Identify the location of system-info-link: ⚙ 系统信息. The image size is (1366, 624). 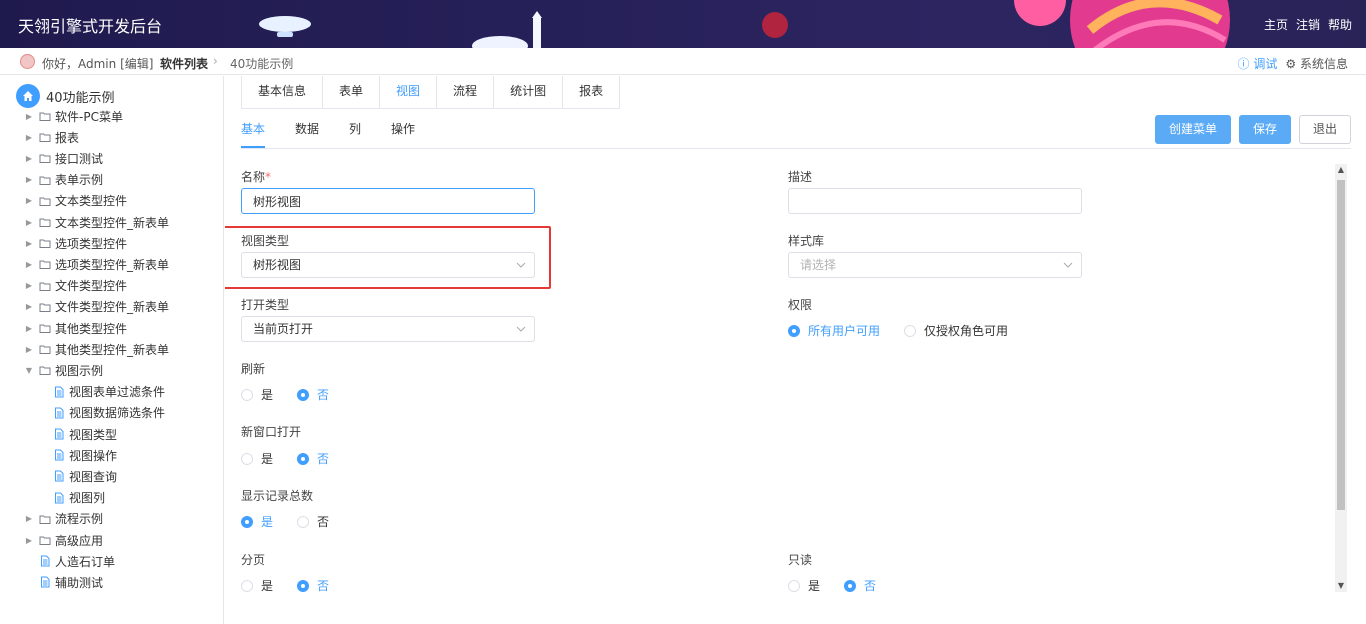
(1316, 63).